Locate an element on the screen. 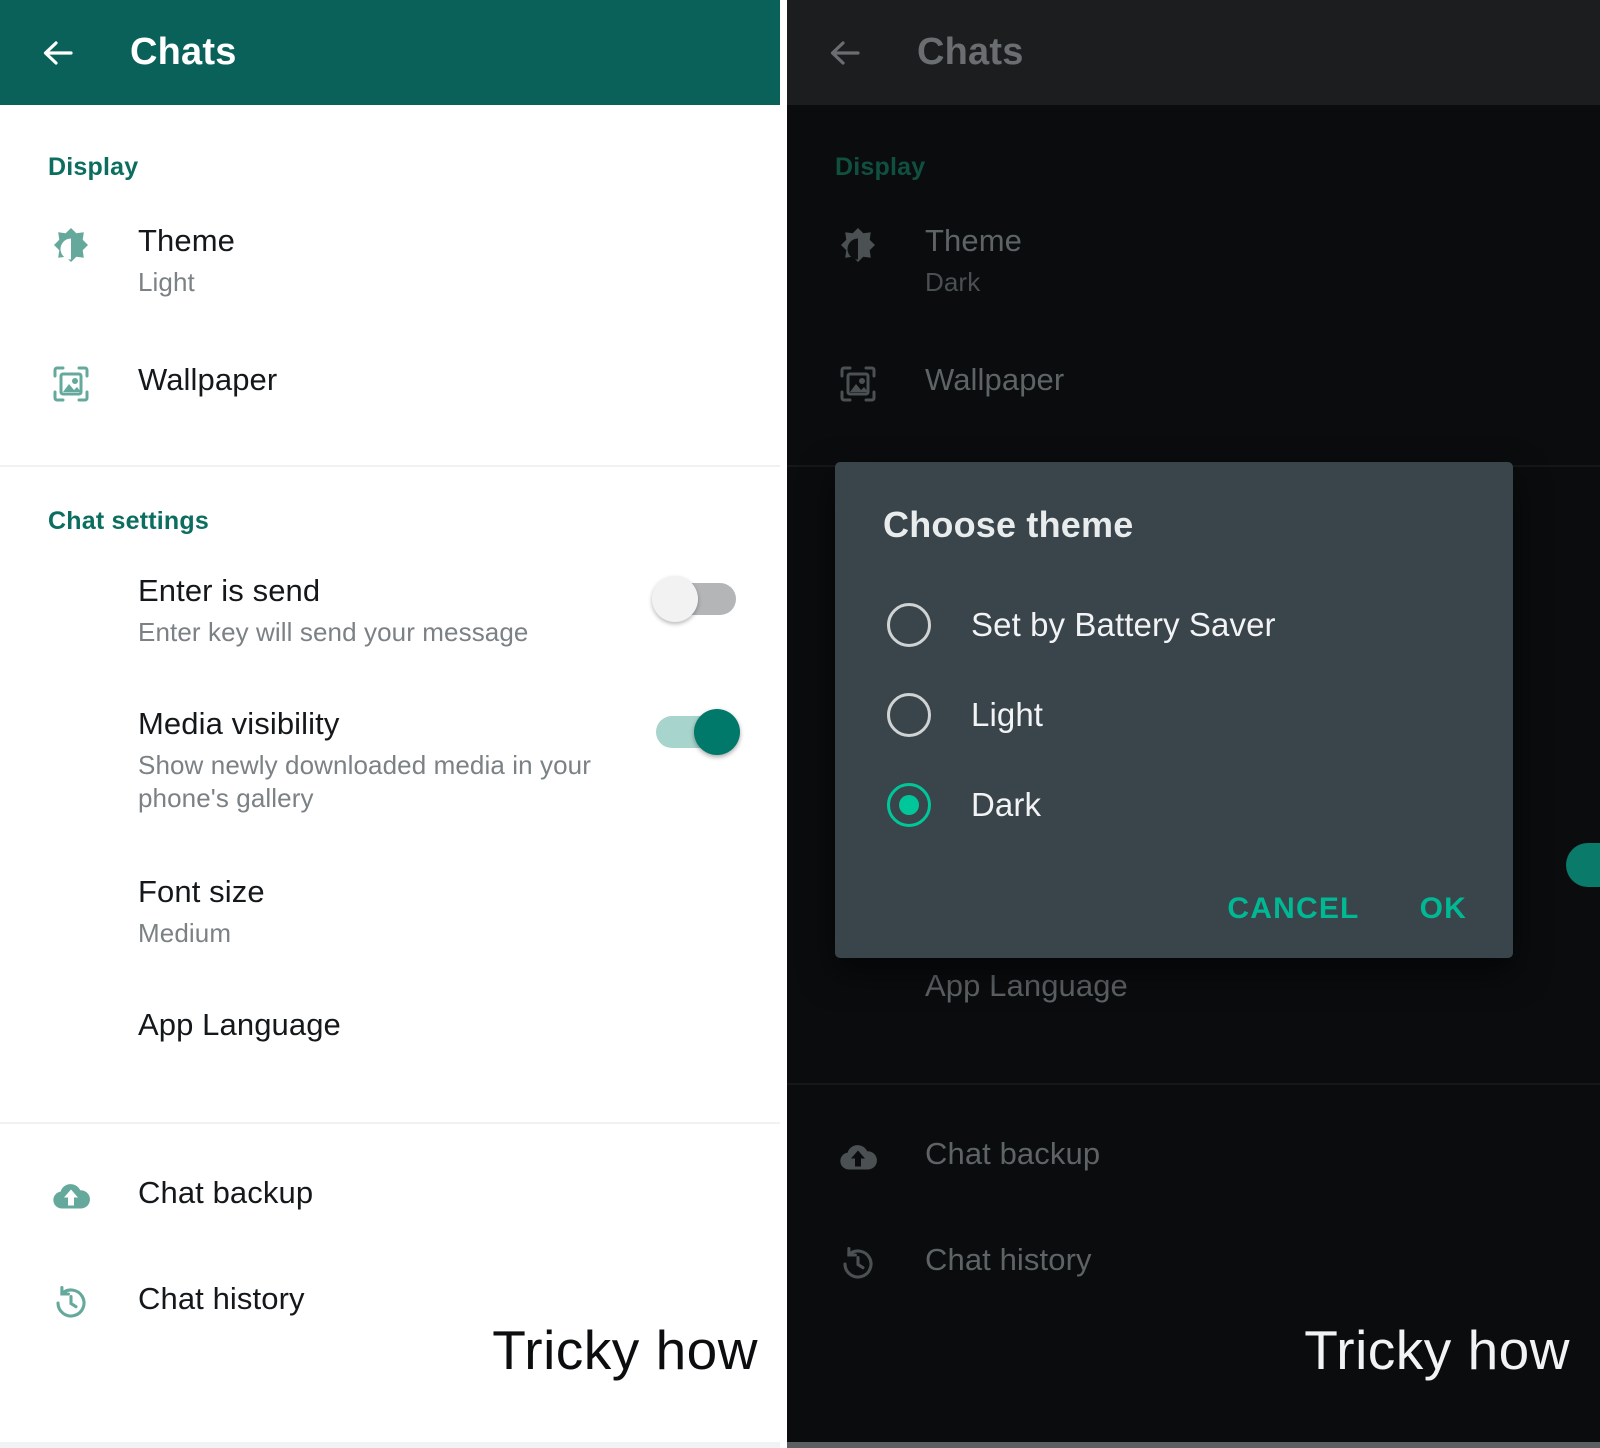 The width and height of the screenshot is (1600, 1448). row-subtitle: Medium is located at coordinates (185, 933).